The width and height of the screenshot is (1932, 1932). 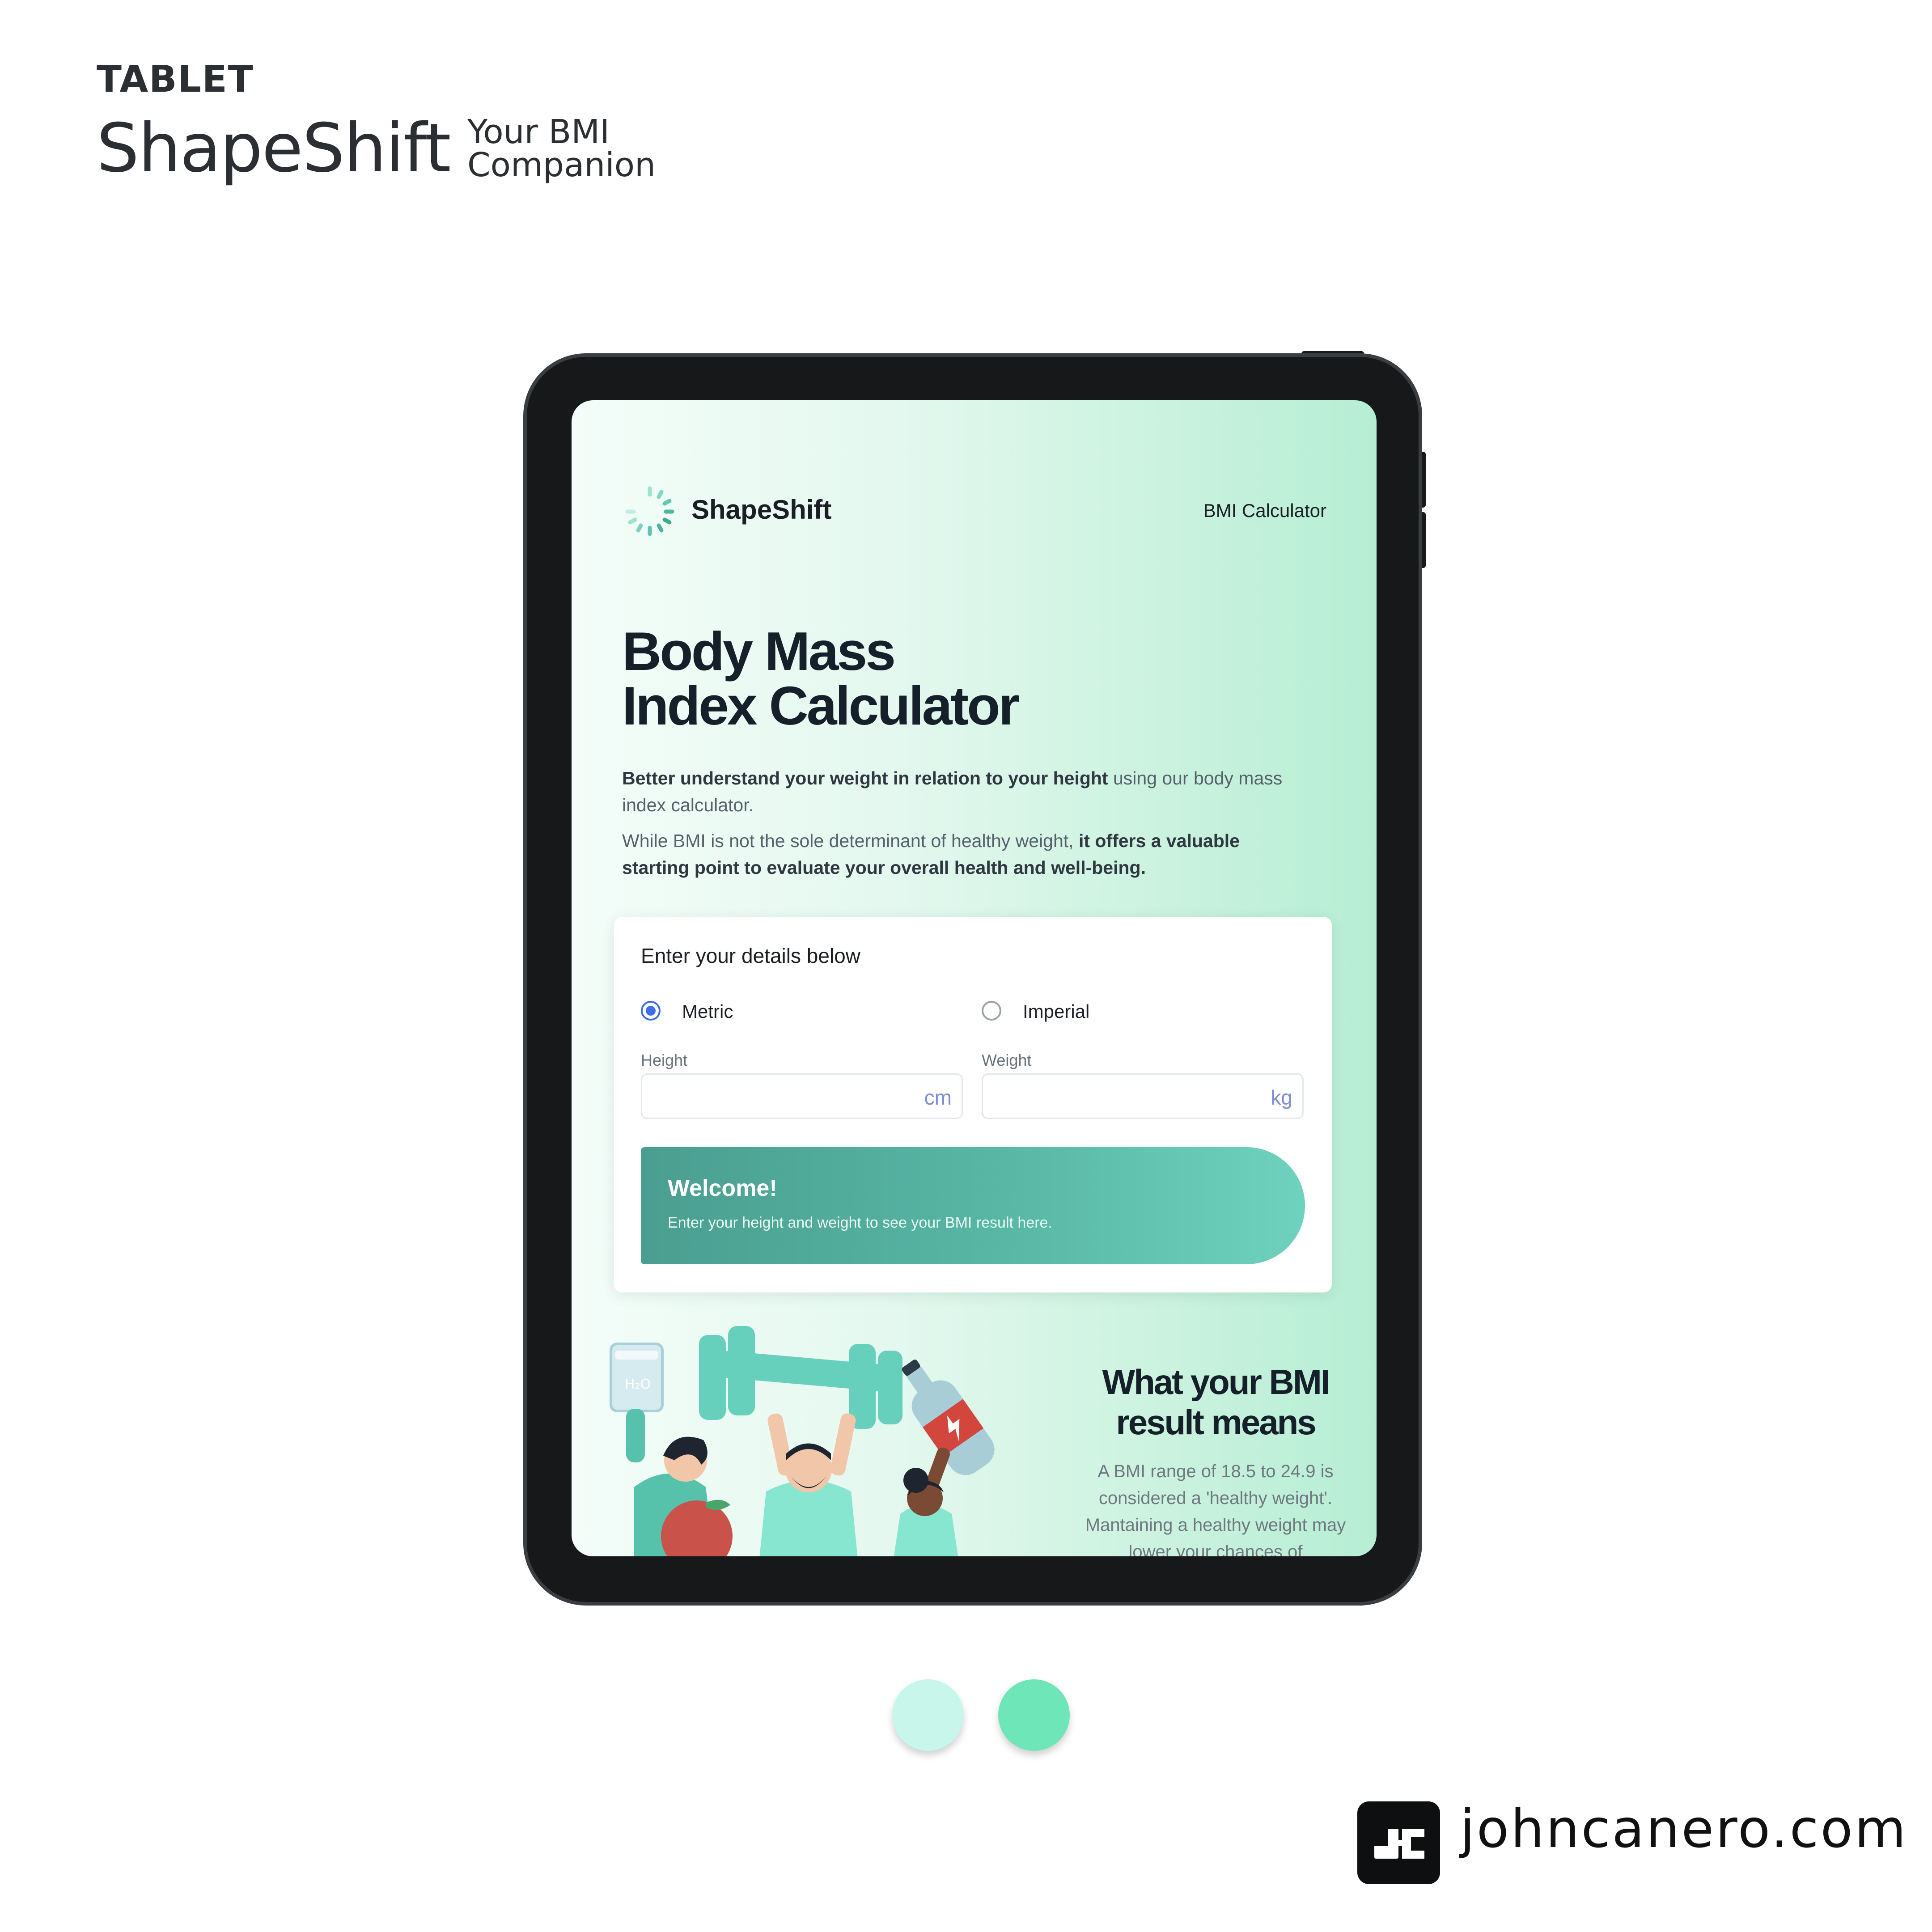 I want to click on device-label: TABLET, so click(x=175, y=79).